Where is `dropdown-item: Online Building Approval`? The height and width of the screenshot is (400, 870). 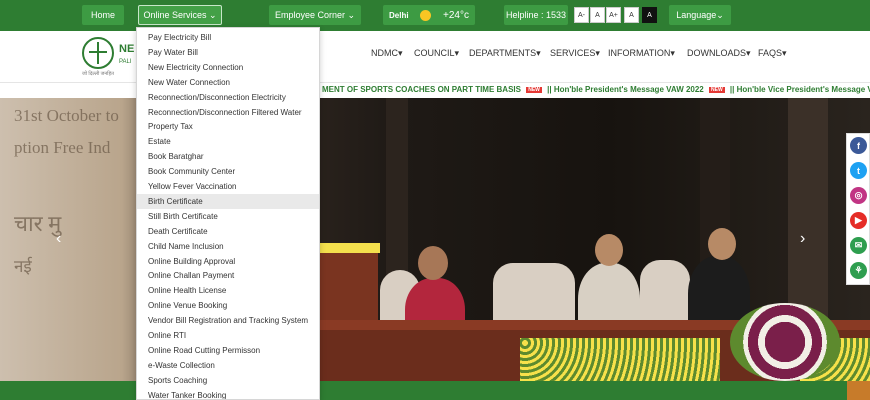
dropdown-item: Online Building Approval is located at coordinates (228, 261).